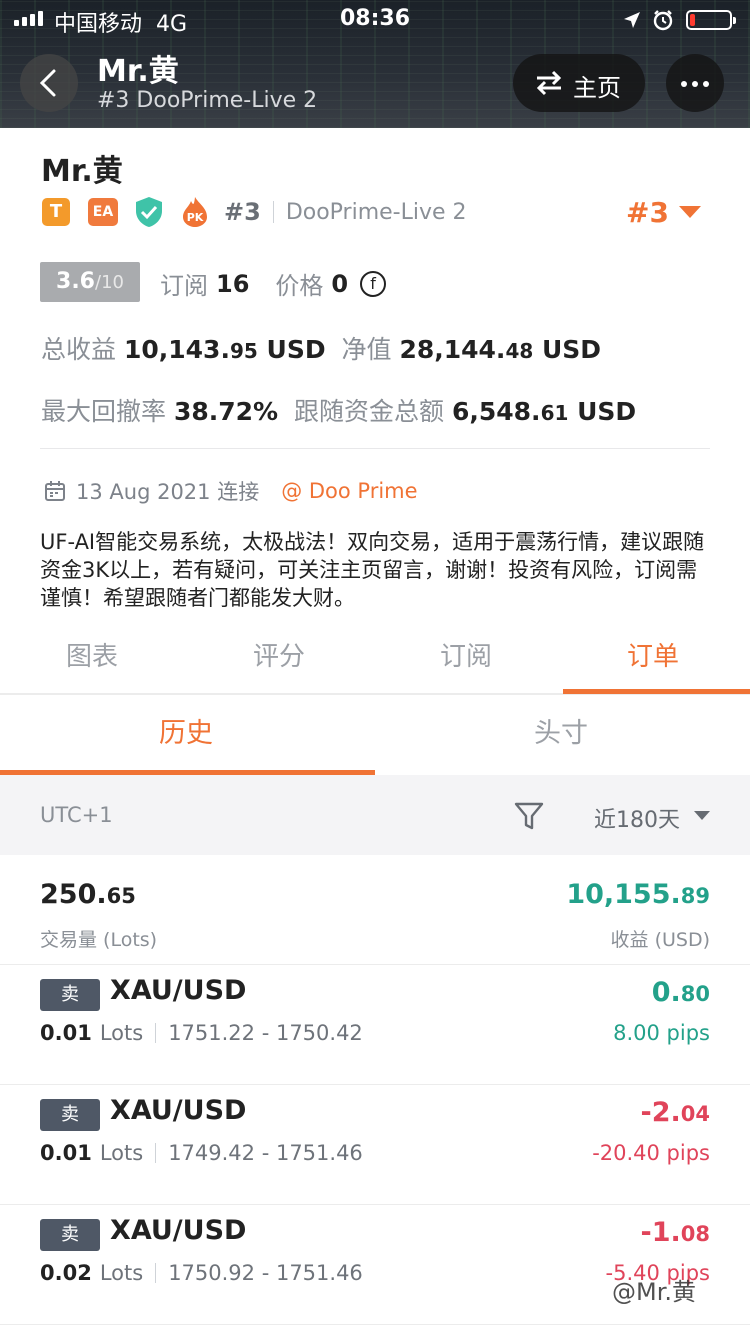 The height and width of the screenshot is (1334, 750). Describe the element at coordinates (168, 492) in the screenshot. I see `connected-date: 13 Aug 2021 连接` at that location.